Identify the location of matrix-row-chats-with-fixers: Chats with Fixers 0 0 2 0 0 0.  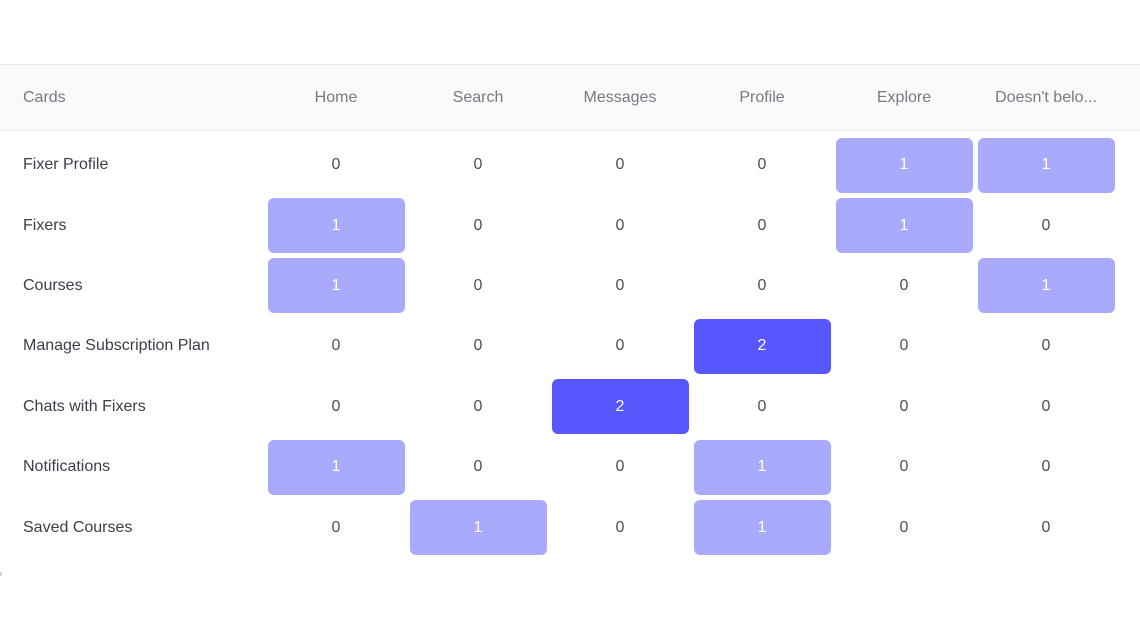
(570, 407).